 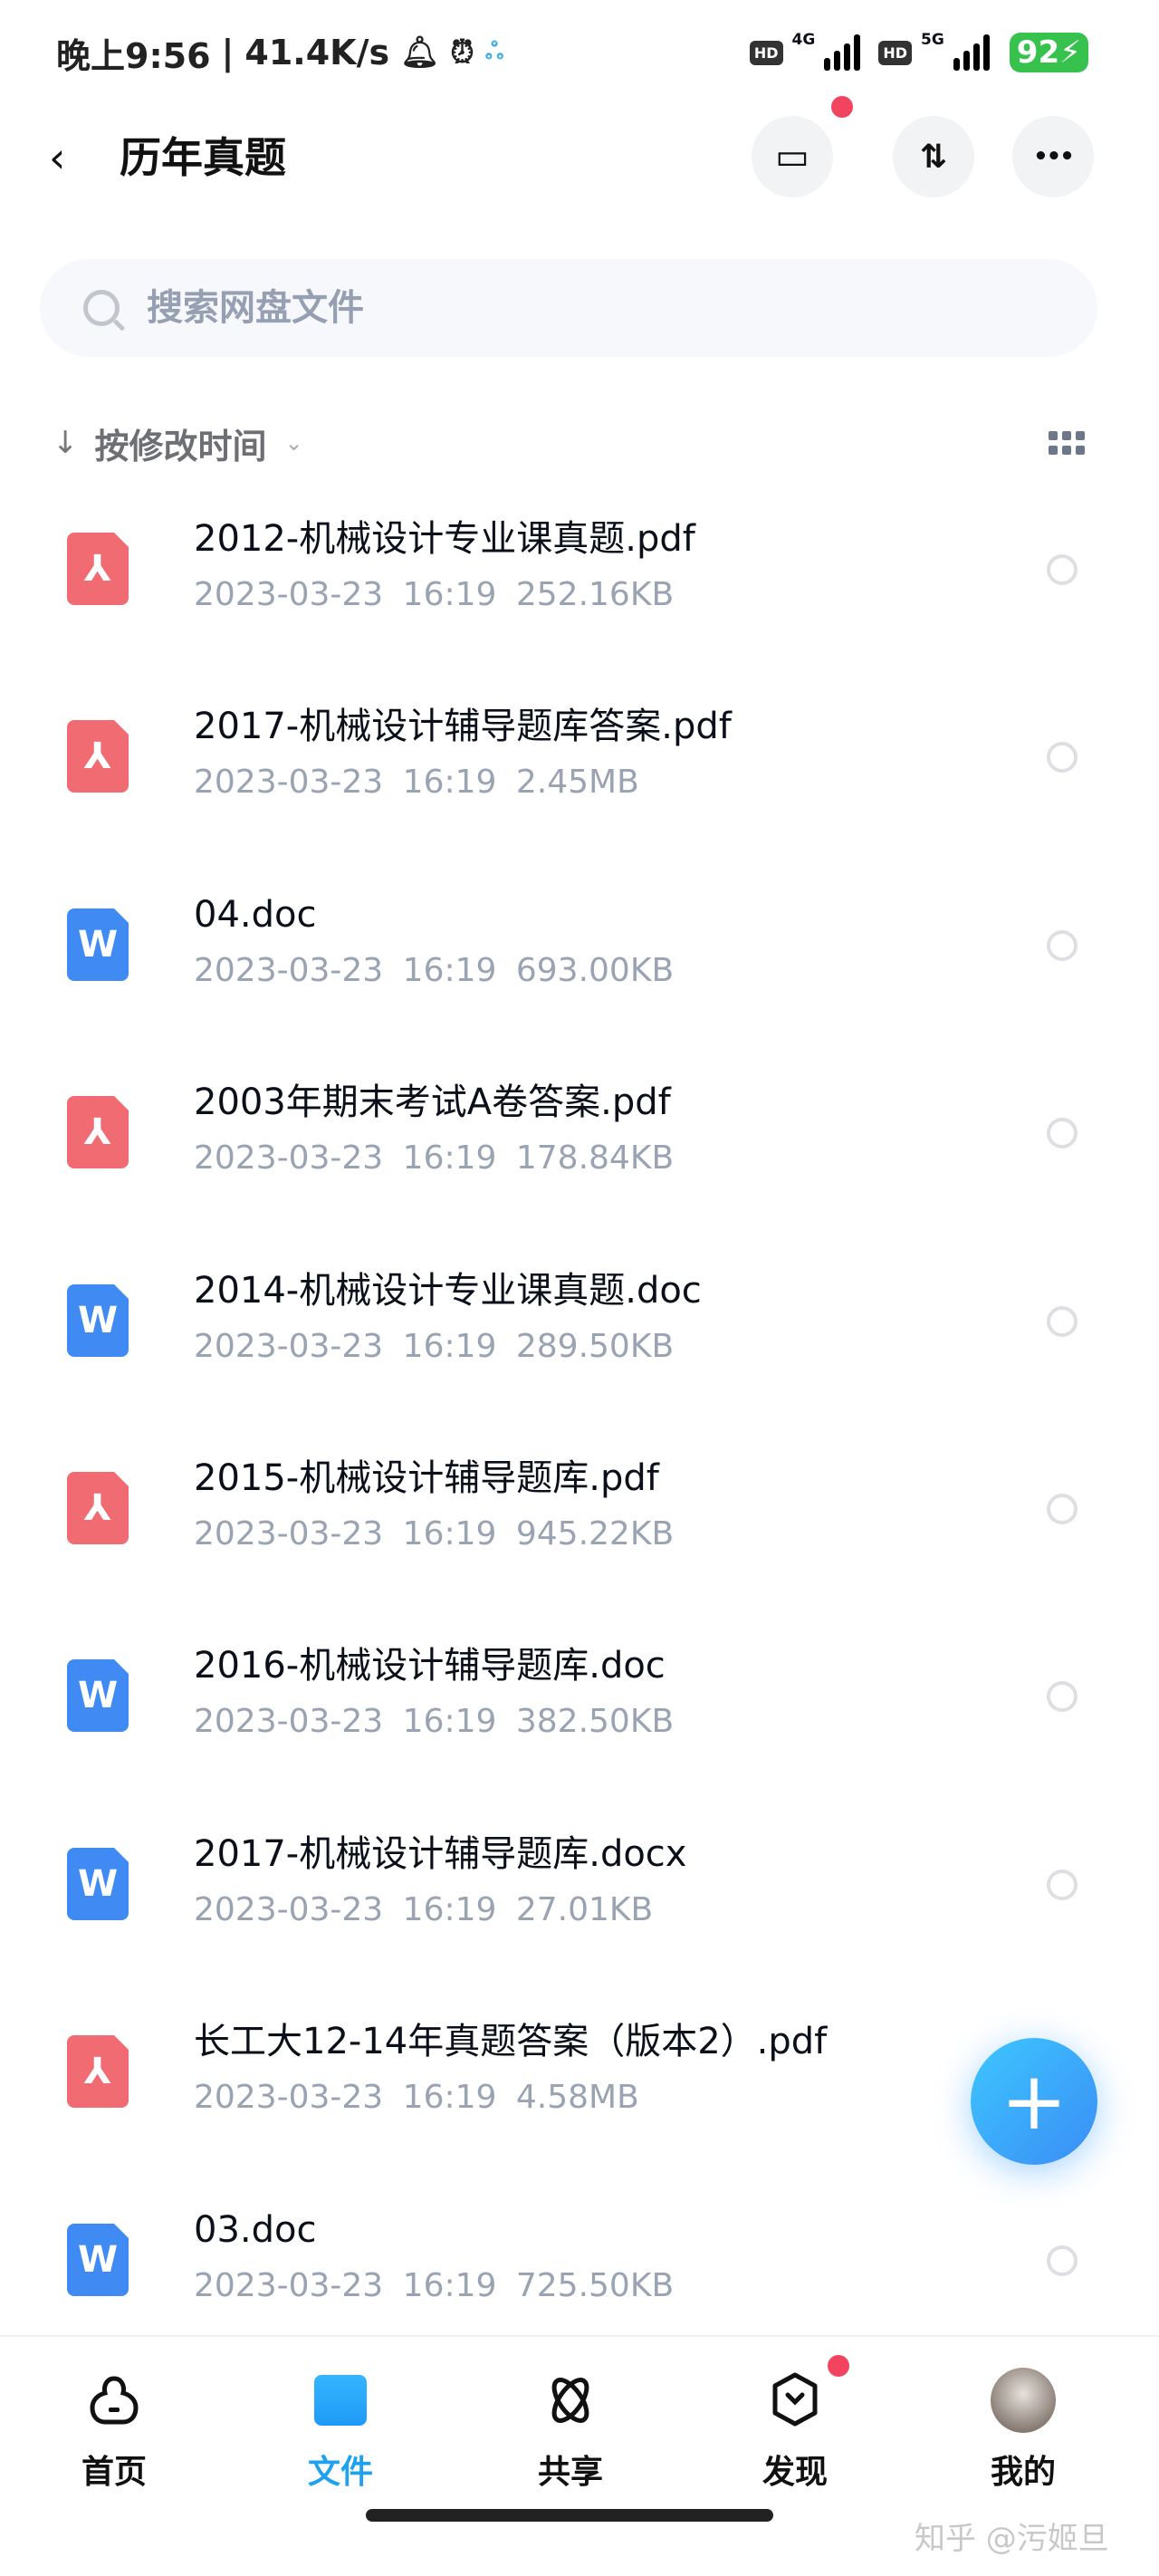 What do you see at coordinates (511, 2042) in the screenshot?
I see `file-name: 长工大12-14年真题答案（版本2）.pdf` at bounding box center [511, 2042].